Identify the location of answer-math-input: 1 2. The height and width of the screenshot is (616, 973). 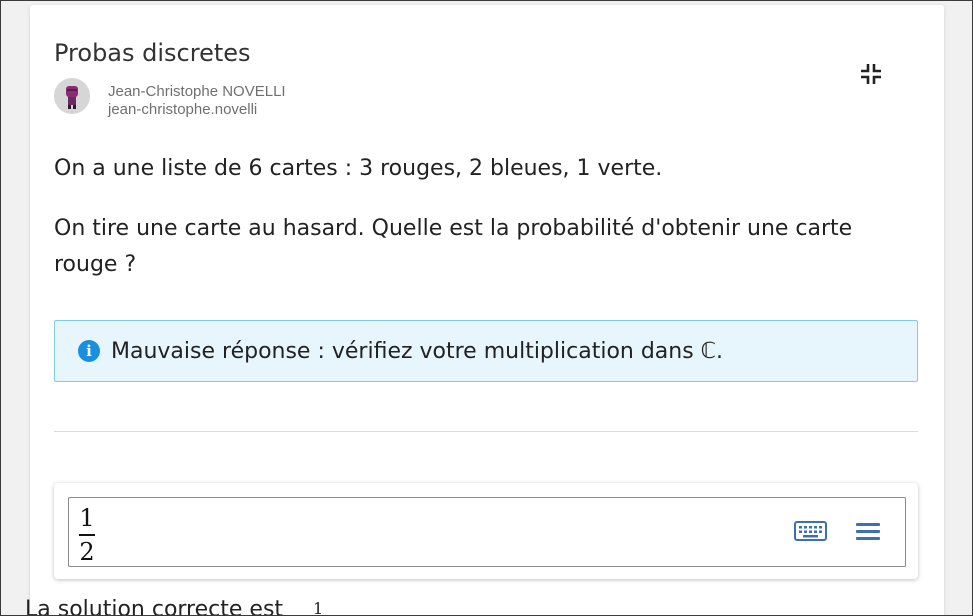
(487, 532).